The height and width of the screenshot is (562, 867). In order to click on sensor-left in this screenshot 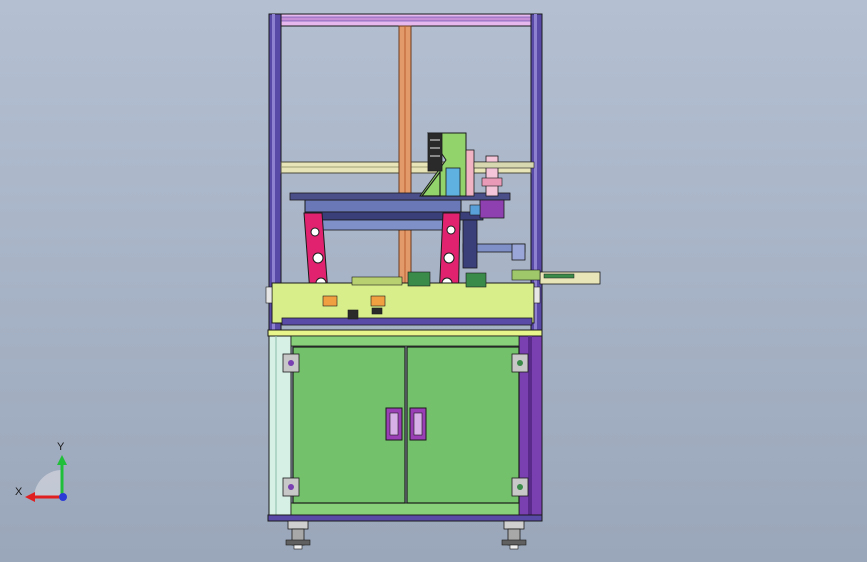, I will do `click(330, 301)`.